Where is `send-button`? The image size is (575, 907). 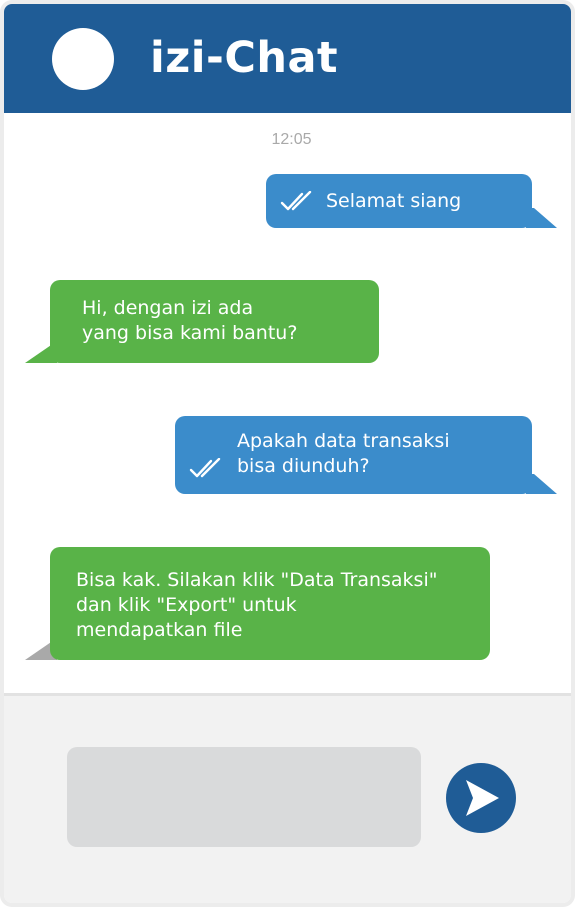
send-button is located at coordinates (481, 798).